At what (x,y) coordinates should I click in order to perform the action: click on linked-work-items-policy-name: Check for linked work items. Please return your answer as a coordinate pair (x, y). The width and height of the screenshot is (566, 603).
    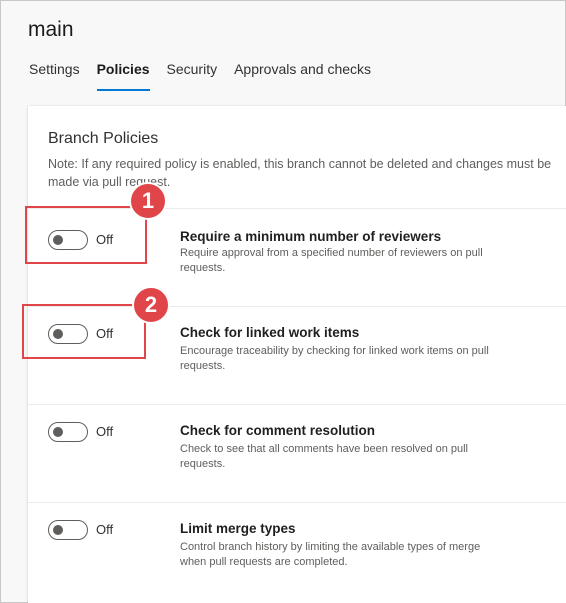
    Looking at the image, I should click on (270, 332).